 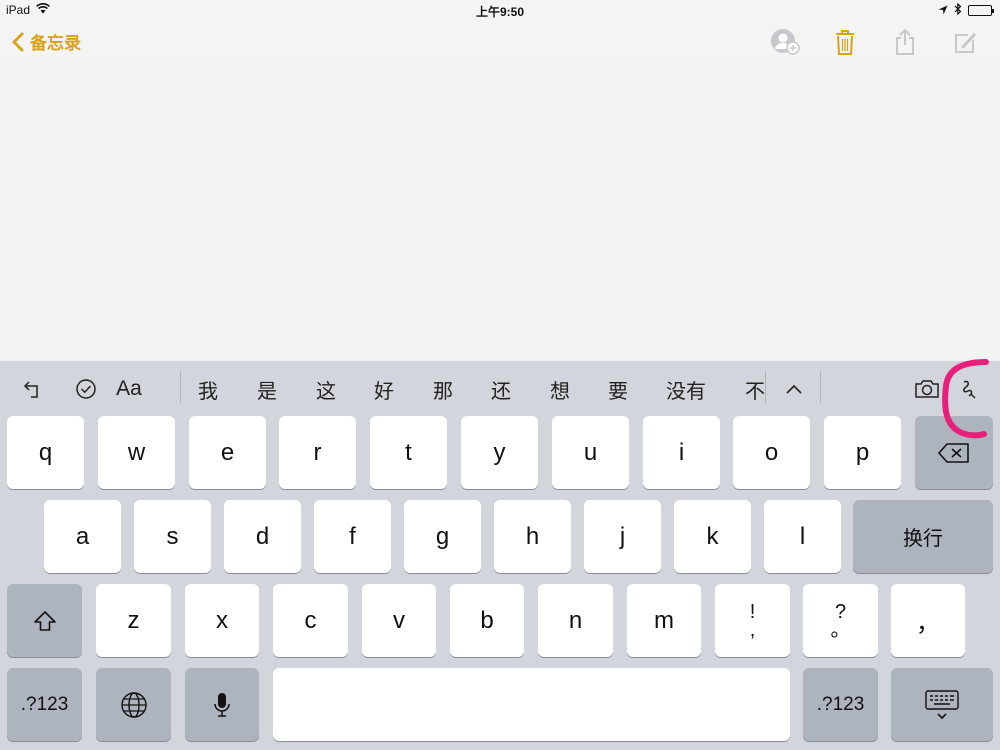 What do you see at coordinates (590, 452) in the screenshot?
I see `key-u: u` at bounding box center [590, 452].